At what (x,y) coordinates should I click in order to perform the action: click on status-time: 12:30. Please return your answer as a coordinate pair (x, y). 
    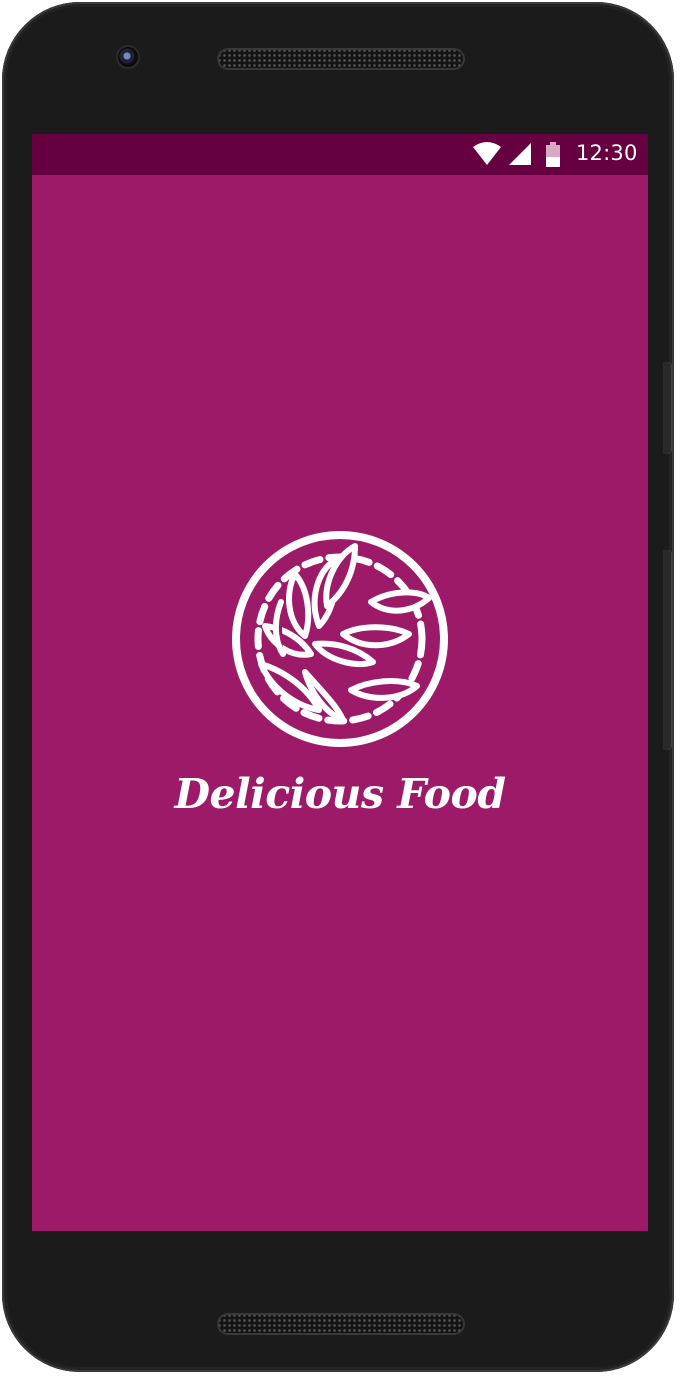
    Looking at the image, I should click on (607, 153).